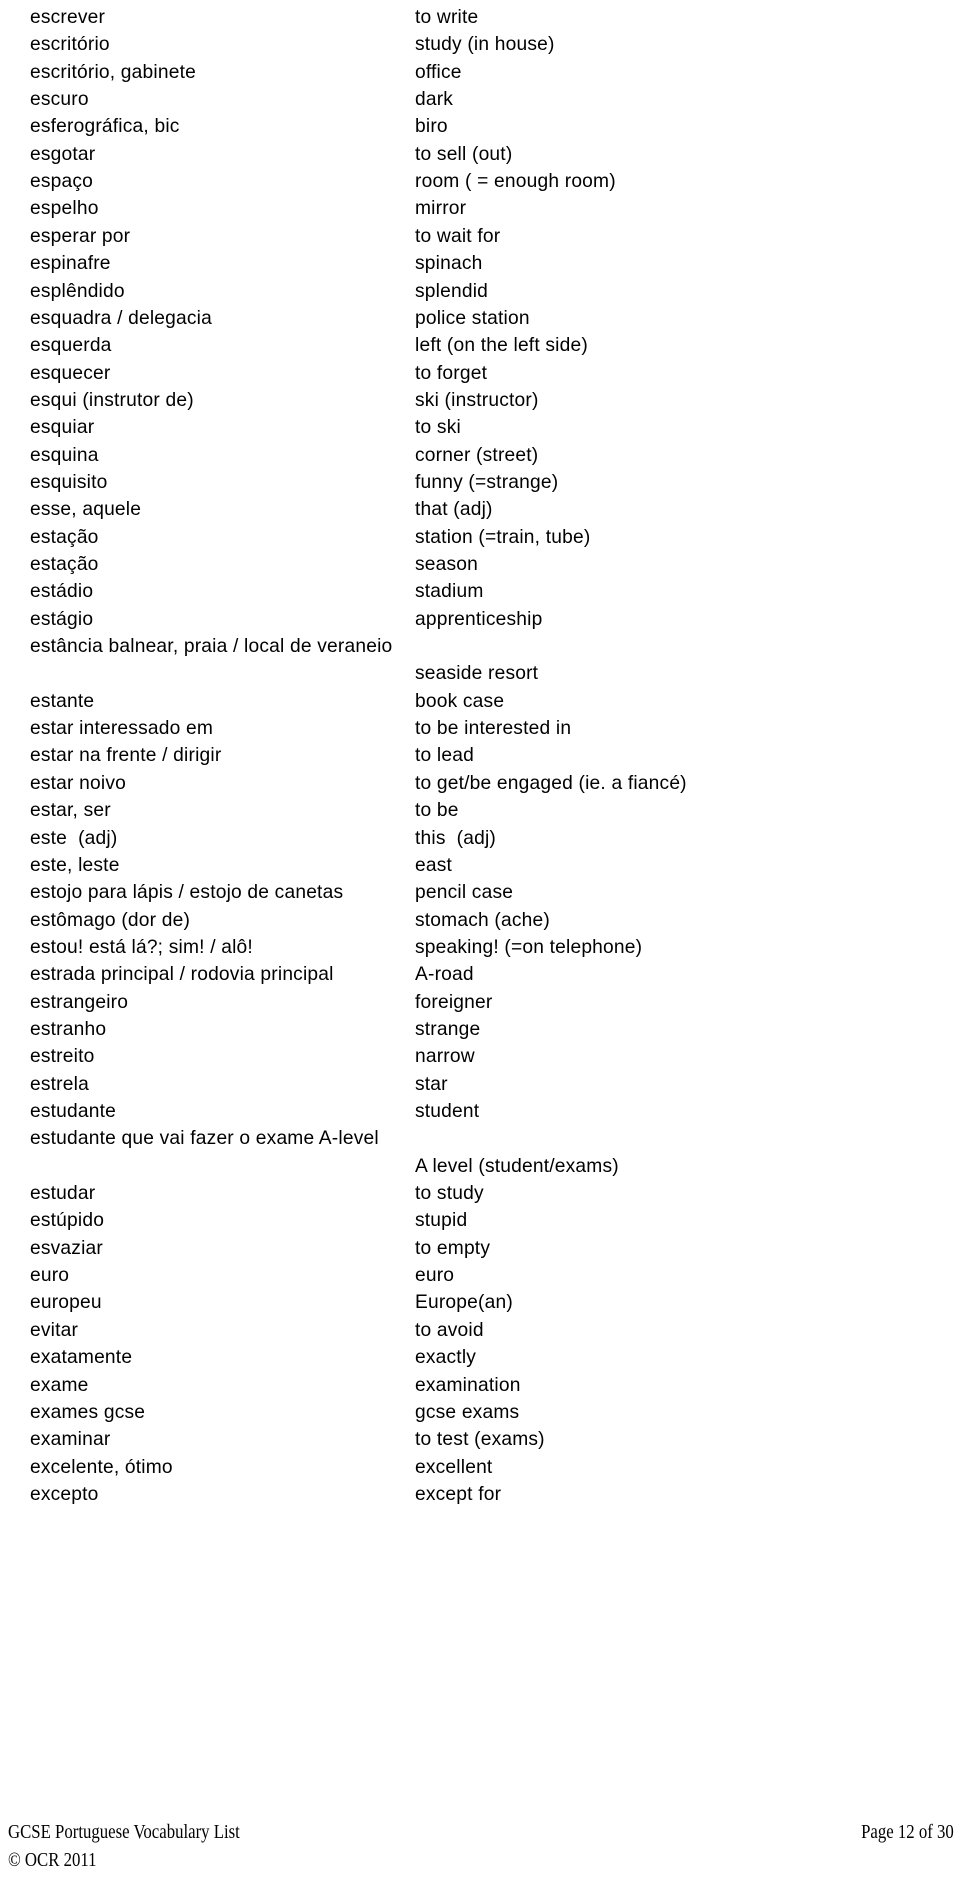 The height and width of the screenshot is (1895, 960). What do you see at coordinates (480, 1357) in the screenshot?
I see `vocabulary-row: exatamente exactly` at bounding box center [480, 1357].